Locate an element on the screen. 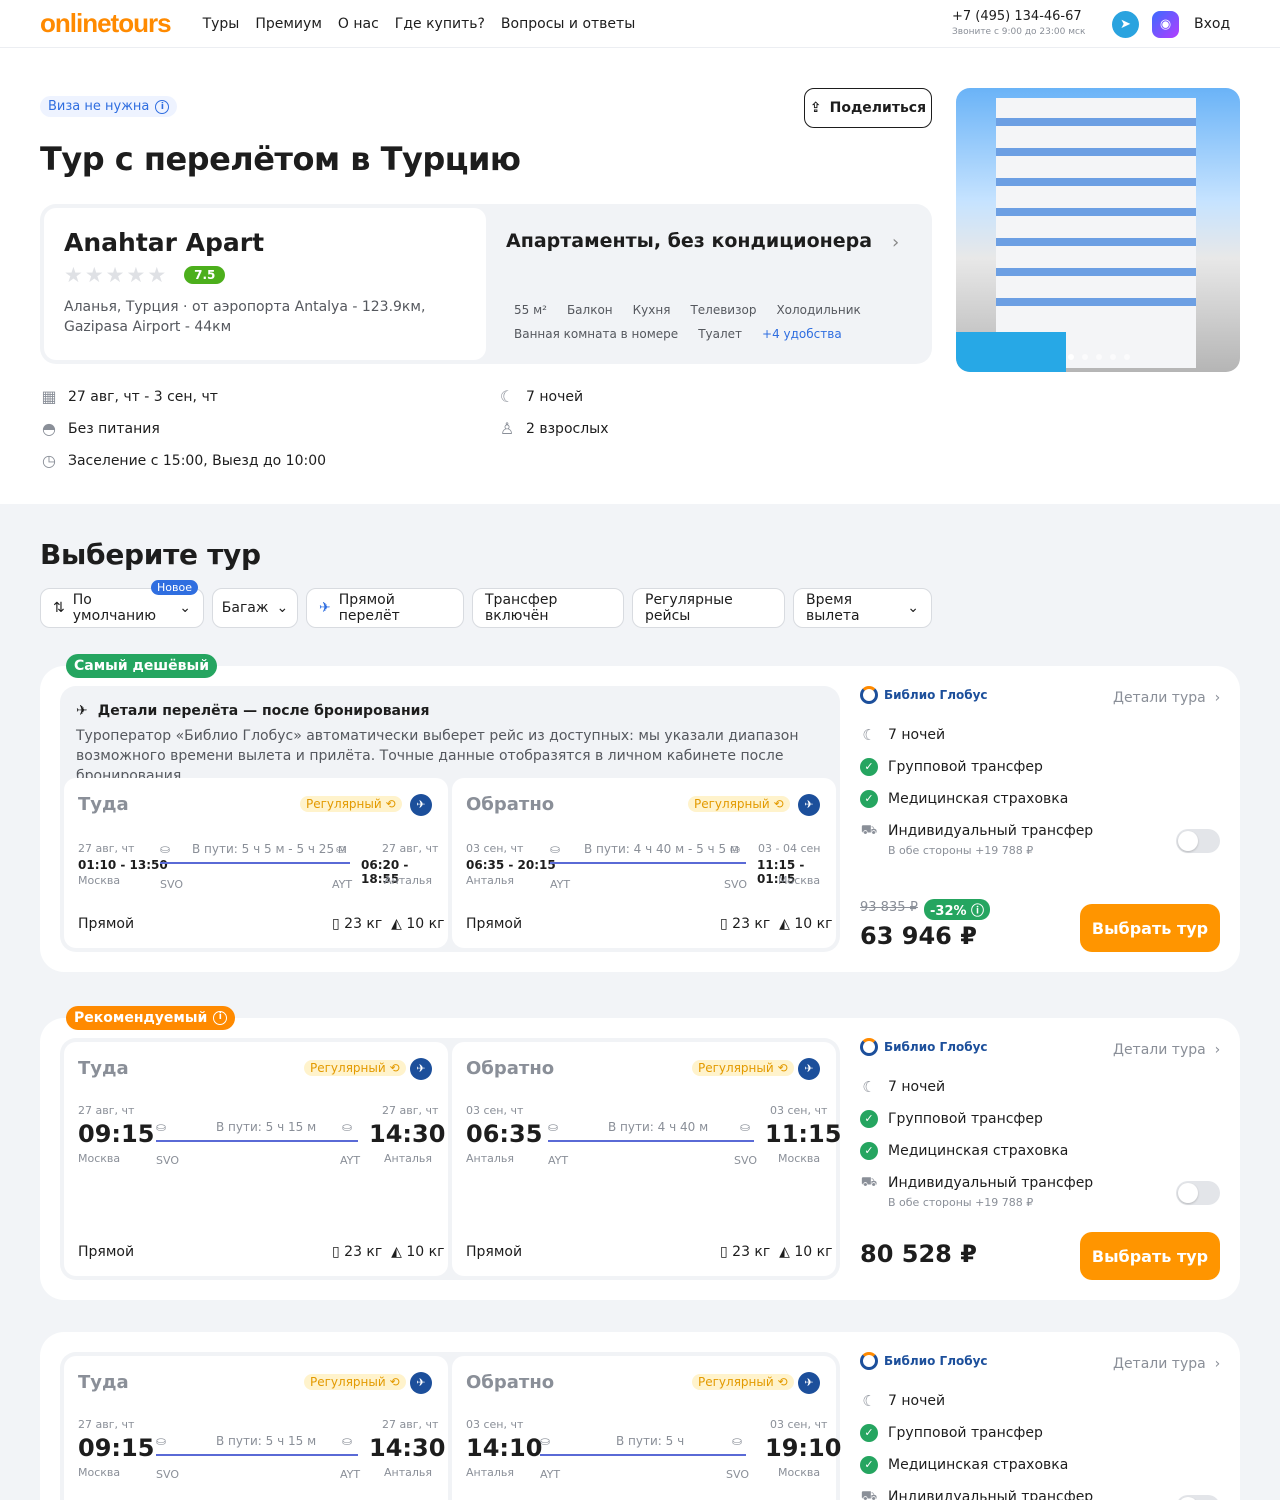 The height and width of the screenshot is (1500, 1280). operator-logo: Библио Глобус is located at coordinates (924, 1361).